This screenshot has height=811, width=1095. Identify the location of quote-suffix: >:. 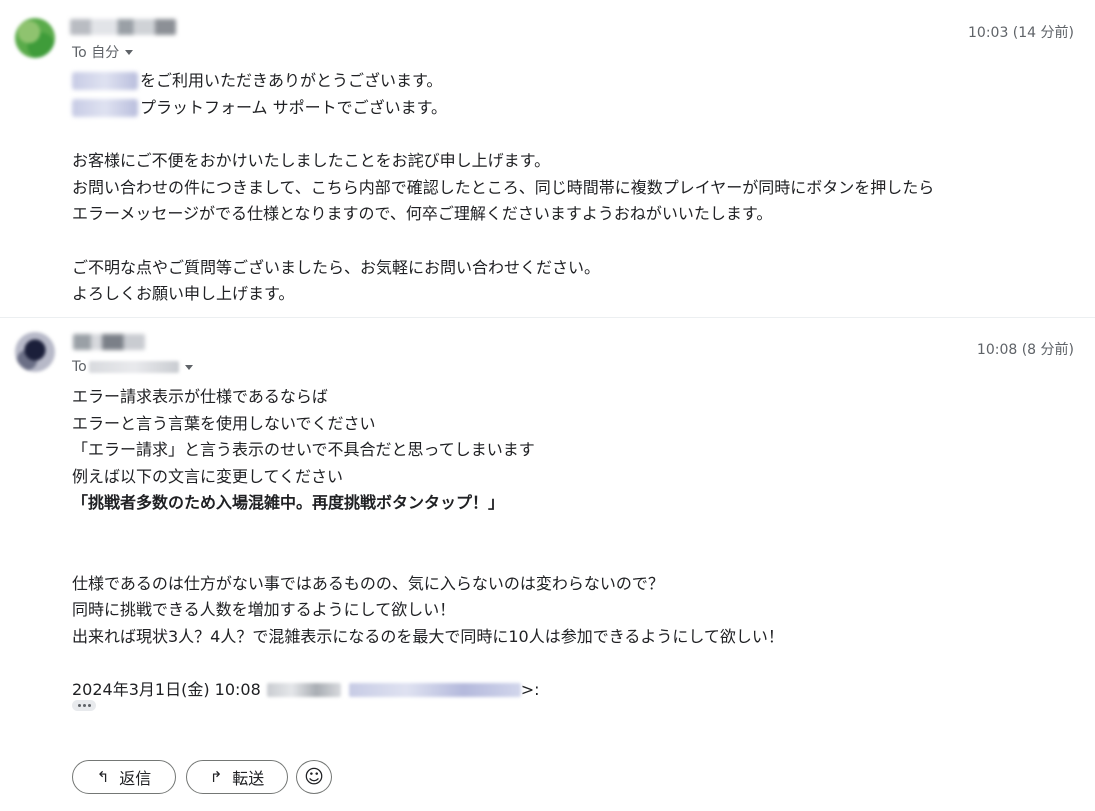
(530, 689).